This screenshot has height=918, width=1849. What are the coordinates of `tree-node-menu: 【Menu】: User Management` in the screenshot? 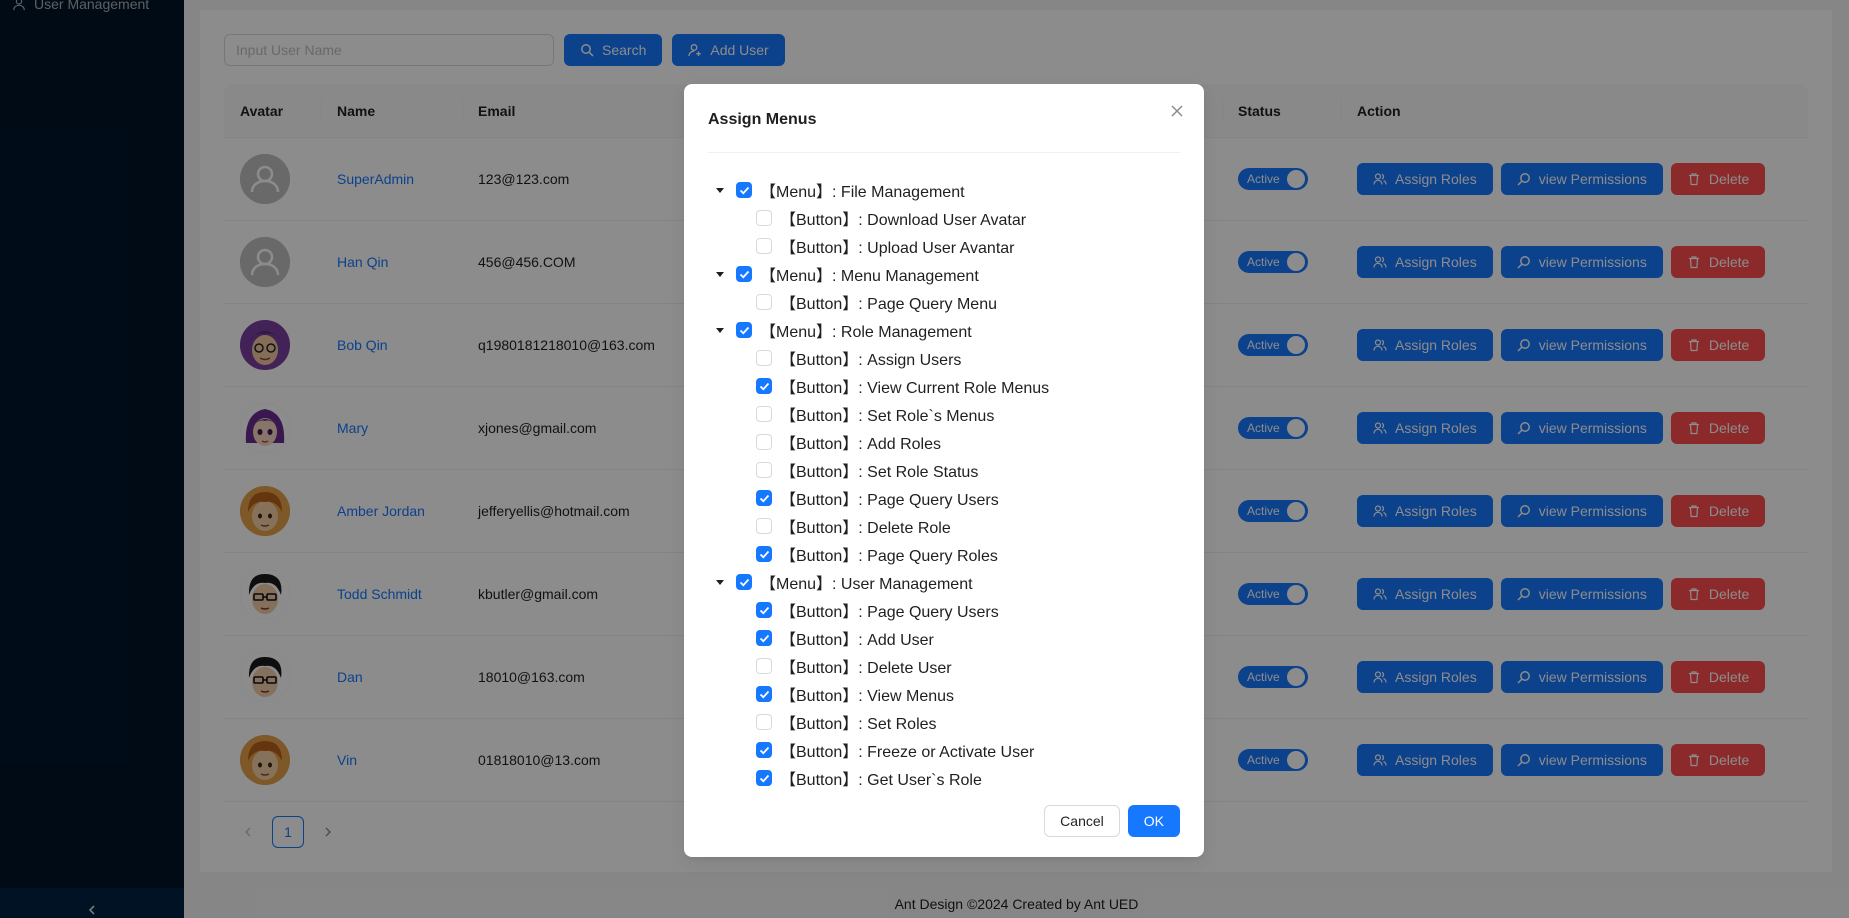 It's located at (944, 582).